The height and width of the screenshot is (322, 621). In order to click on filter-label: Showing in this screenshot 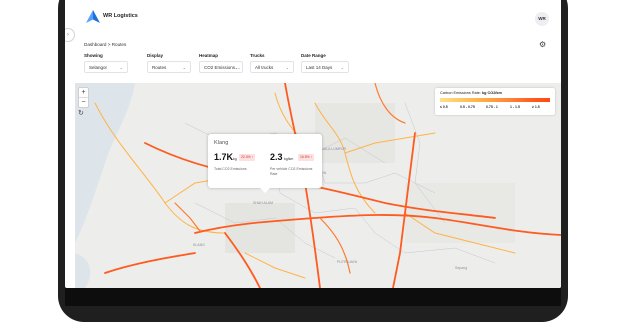, I will do `click(93, 55)`.